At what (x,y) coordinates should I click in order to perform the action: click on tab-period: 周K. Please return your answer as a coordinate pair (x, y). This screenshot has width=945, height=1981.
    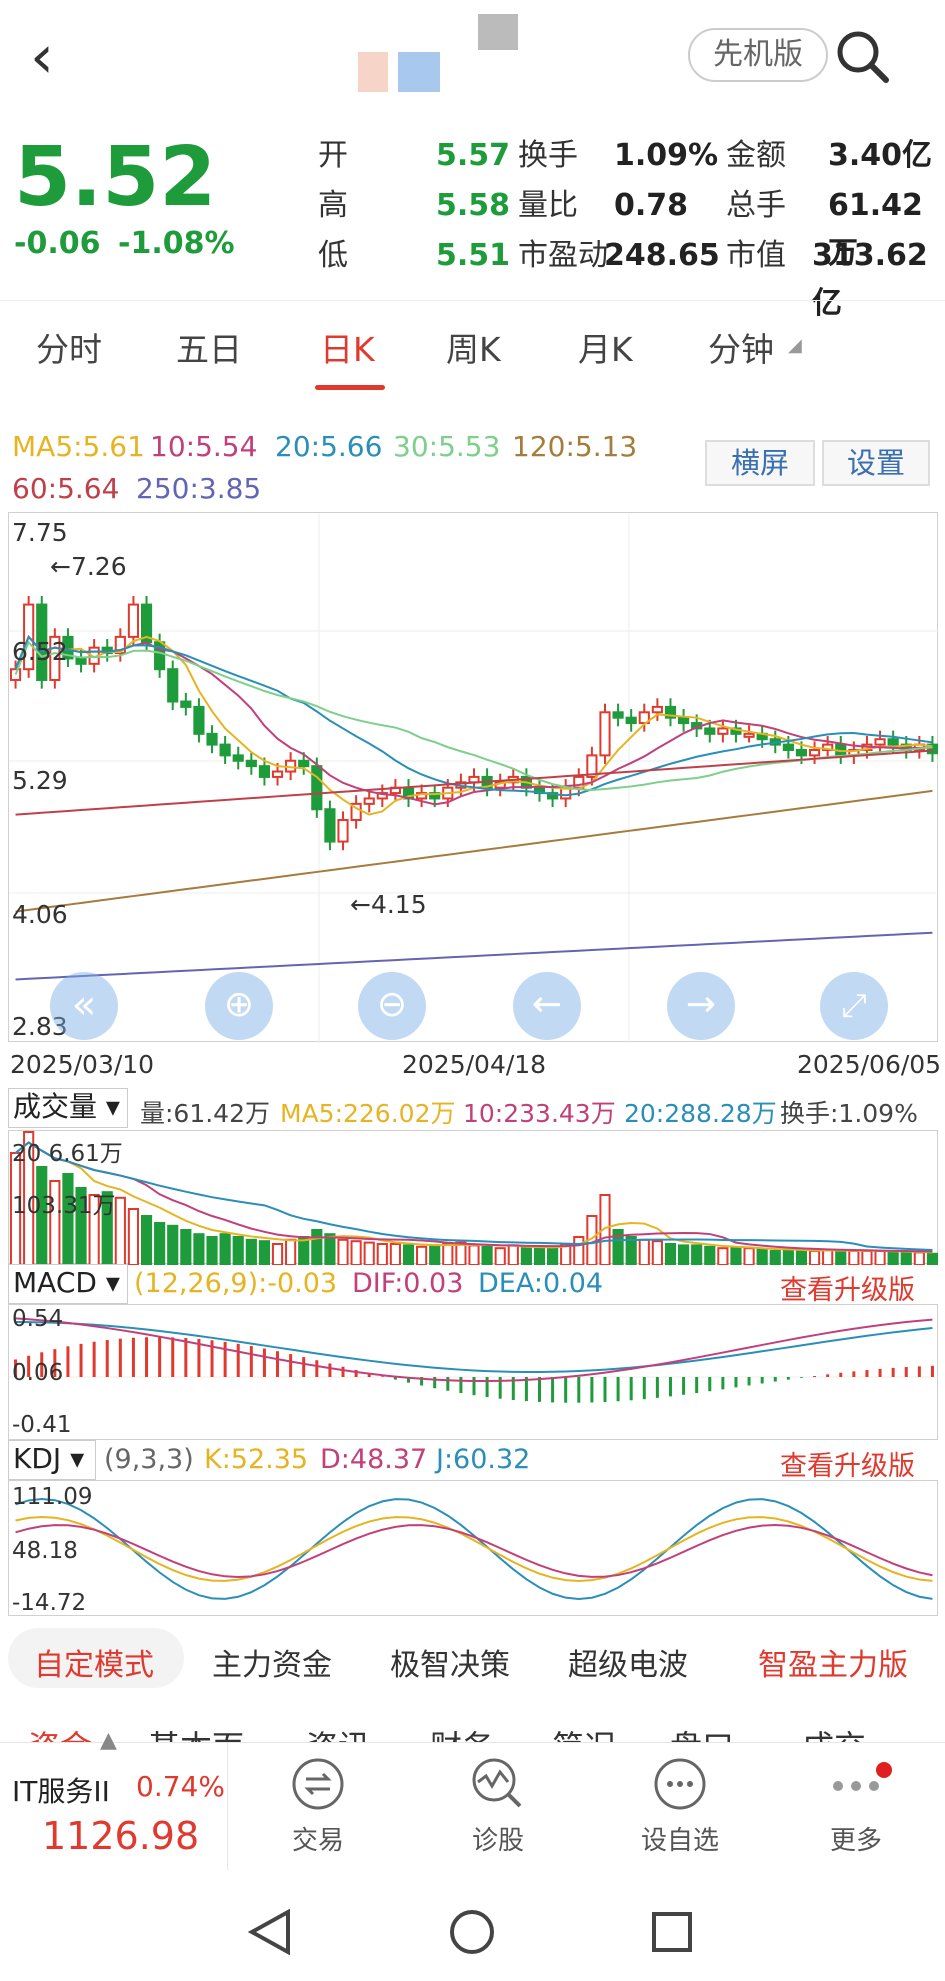
    Looking at the image, I should click on (473, 347).